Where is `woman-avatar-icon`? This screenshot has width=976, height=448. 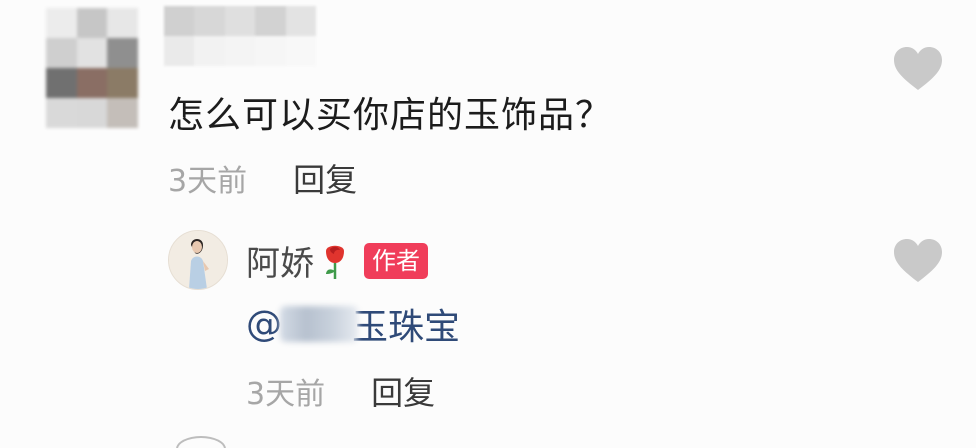 woman-avatar-icon is located at coordinates (198, 260).